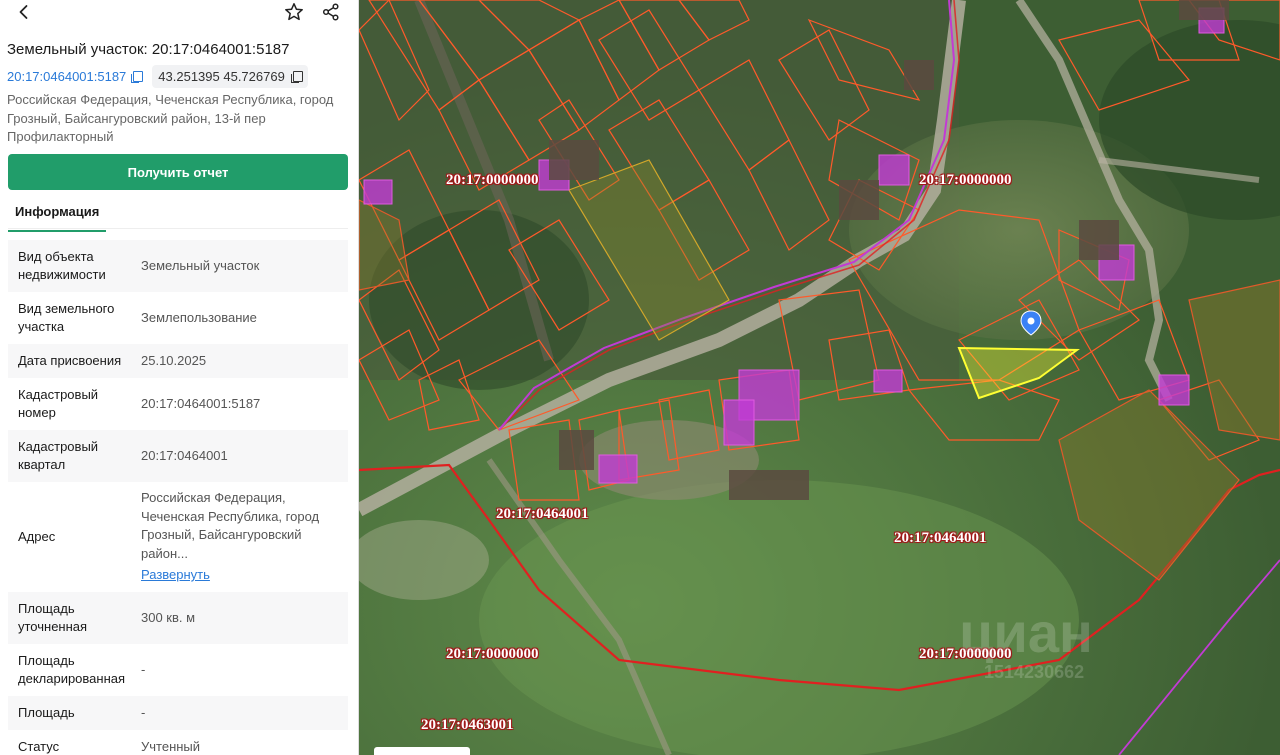 Image resolution: width=1280 pixels, height=755 pixels. Describe the element at coordinates (199, 317) in the screenshot. I see `row-value: Землепользование` at that location.